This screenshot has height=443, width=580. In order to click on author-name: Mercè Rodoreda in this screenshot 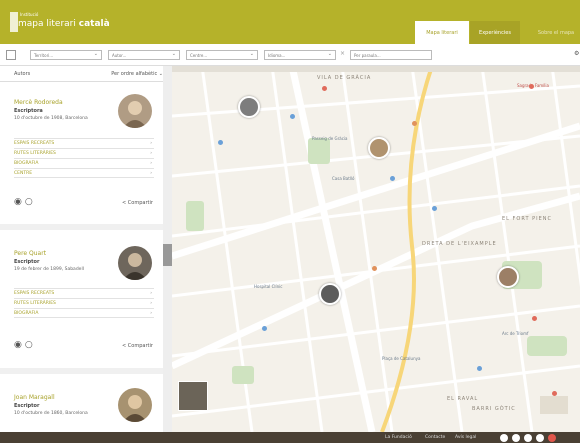, I will do `click(38, 102)`.